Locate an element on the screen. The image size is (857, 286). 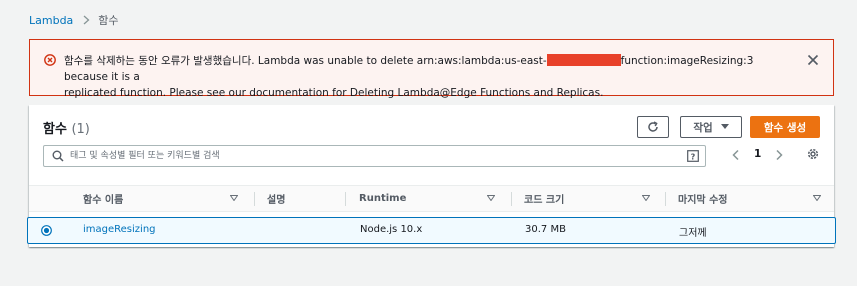
caret-down-icon is located at coordinates (724, 126).